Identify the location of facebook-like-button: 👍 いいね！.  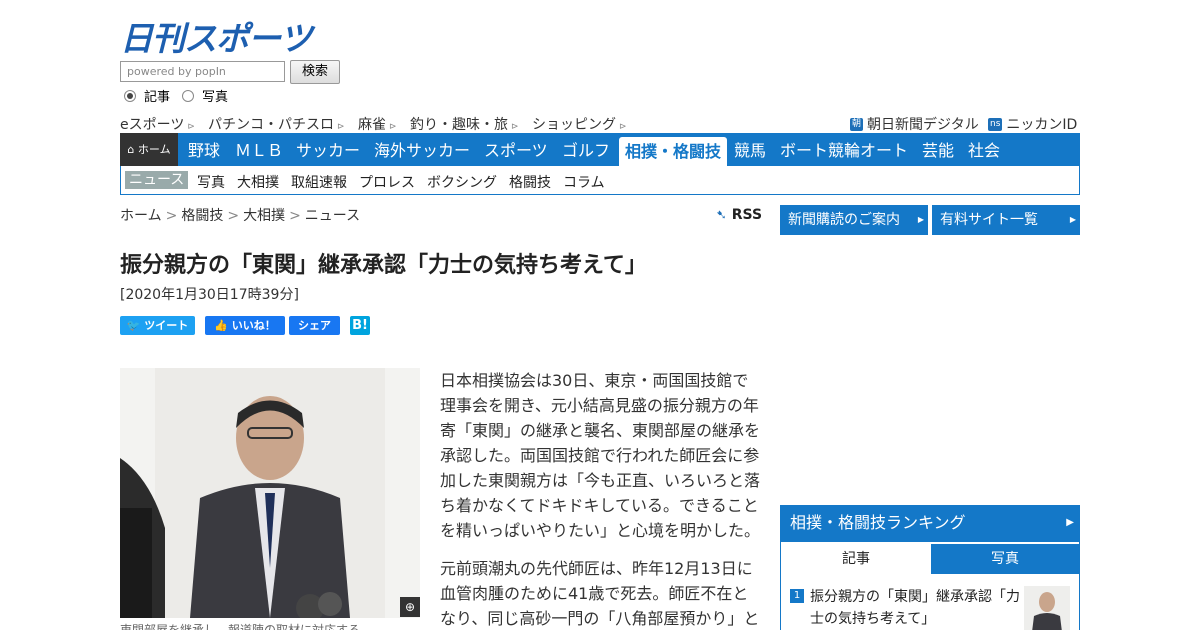
(245, 325).